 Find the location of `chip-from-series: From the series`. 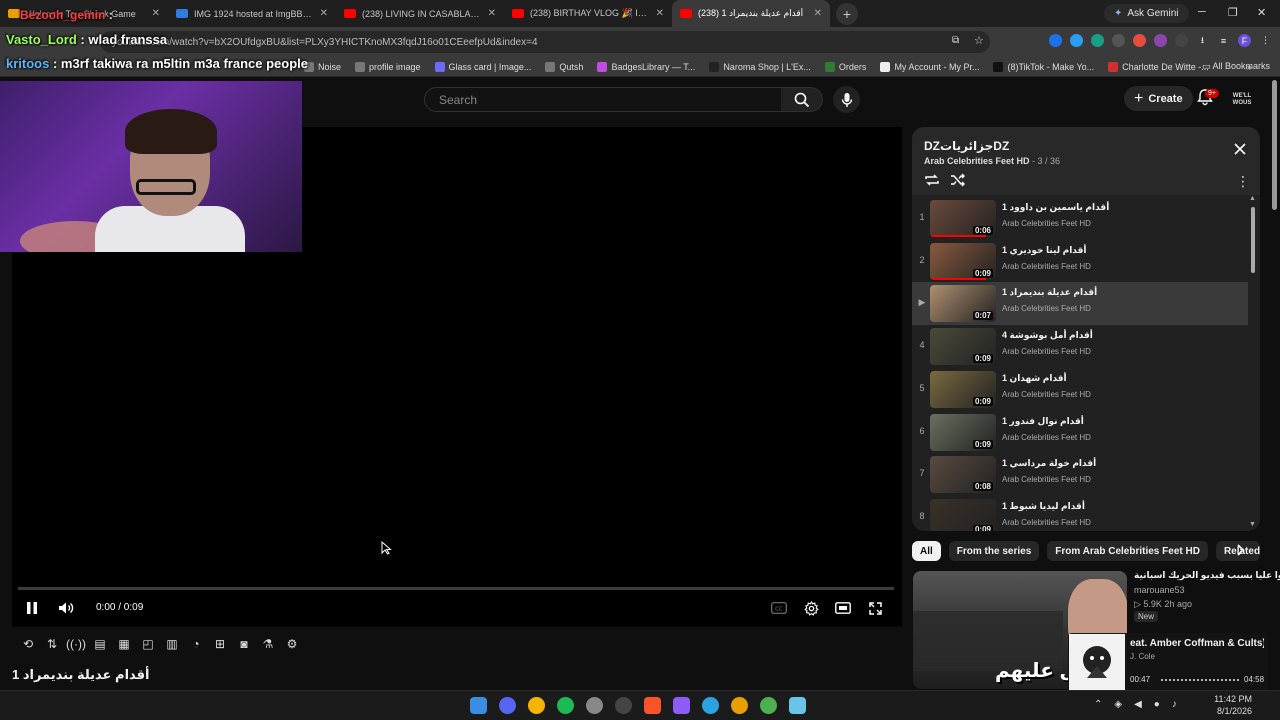

chip-from-series: From the series is located at coordinates (994, 551).